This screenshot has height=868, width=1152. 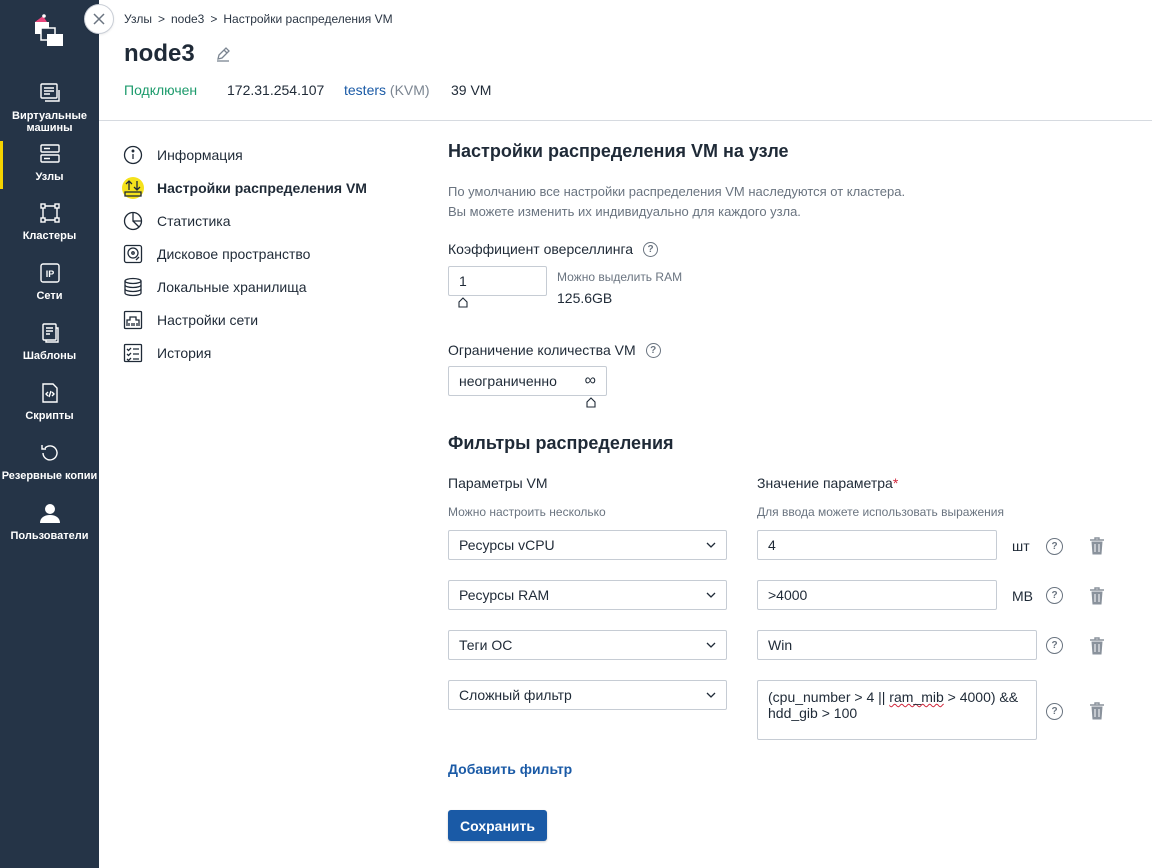 I want to click on filter-param-value: Ресурсы vCPU, so click(x=507, y=545).